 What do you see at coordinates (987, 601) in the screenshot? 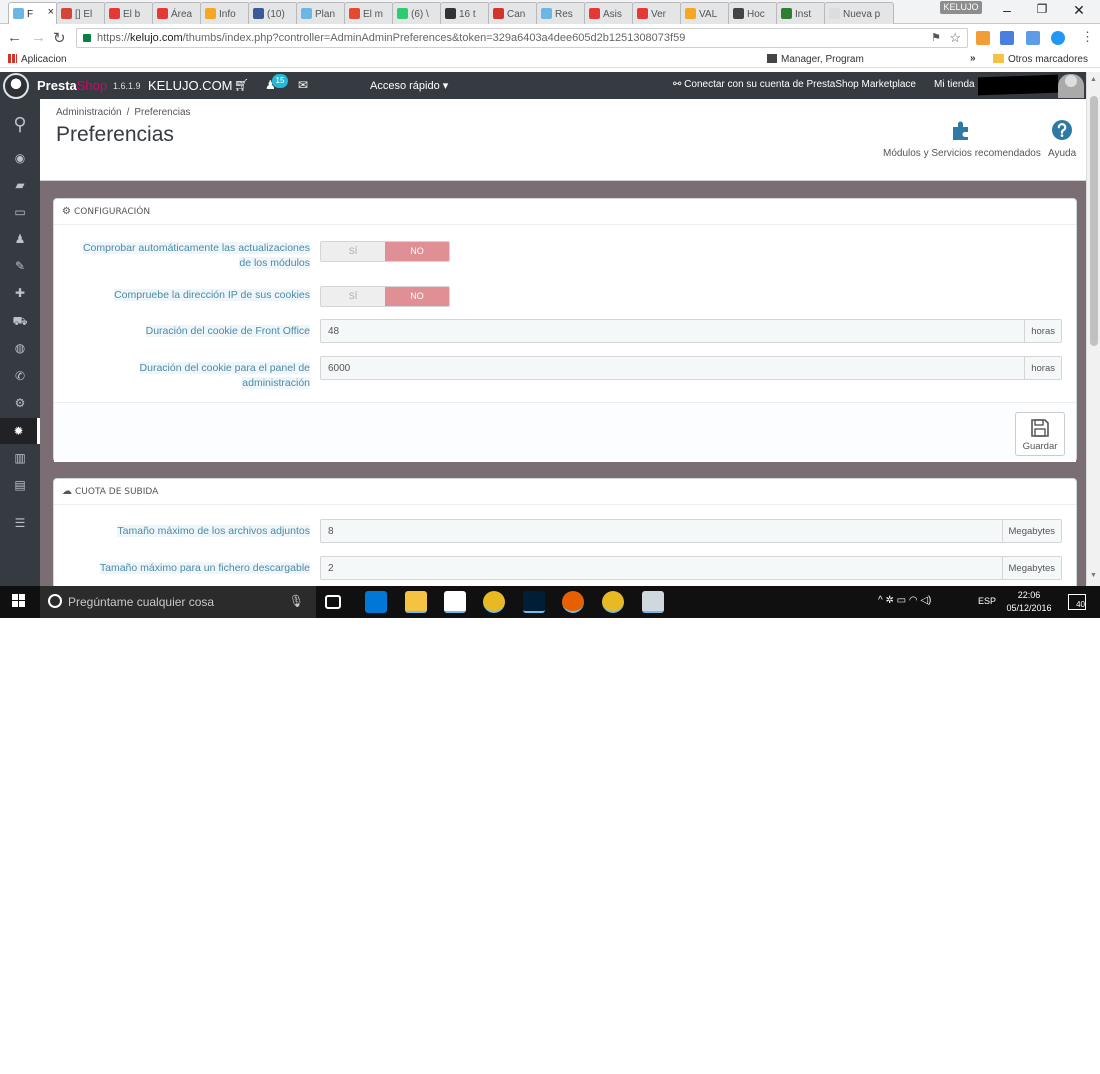
I see `language-indicator: ESP` at bounding box center [987, 601].